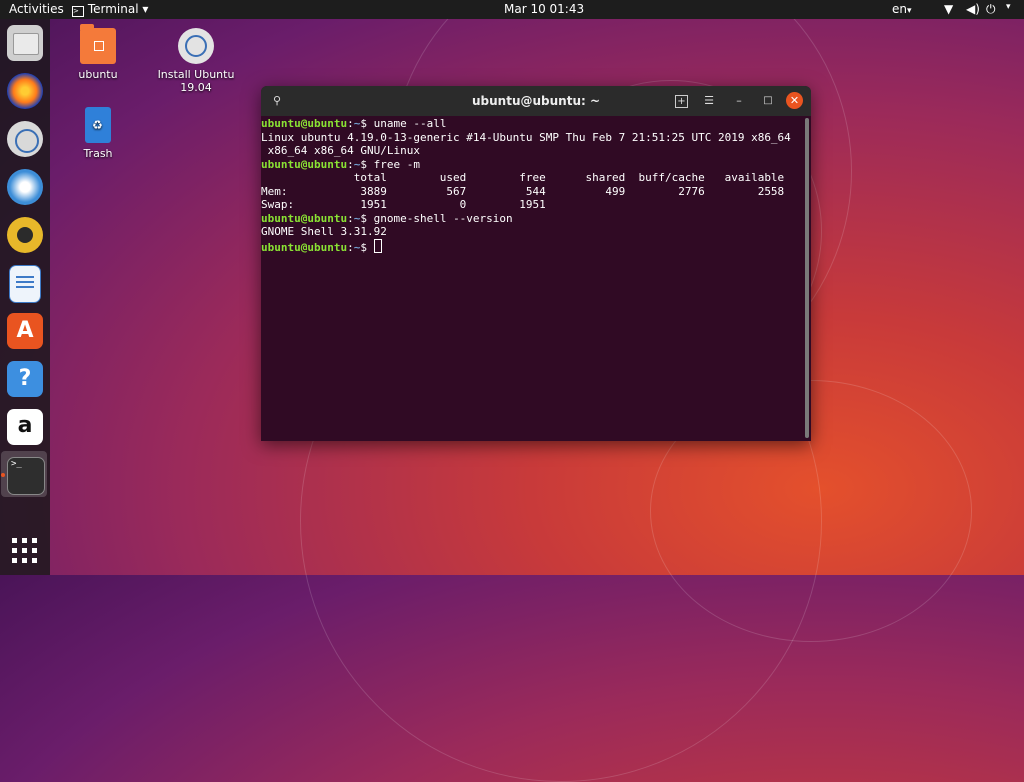 The height and width of the screenshot is (782, 1024). What do you see at coordinates (377, 245) in the screenshot?
I see `text-cursor` at bounding box center [377, 245].